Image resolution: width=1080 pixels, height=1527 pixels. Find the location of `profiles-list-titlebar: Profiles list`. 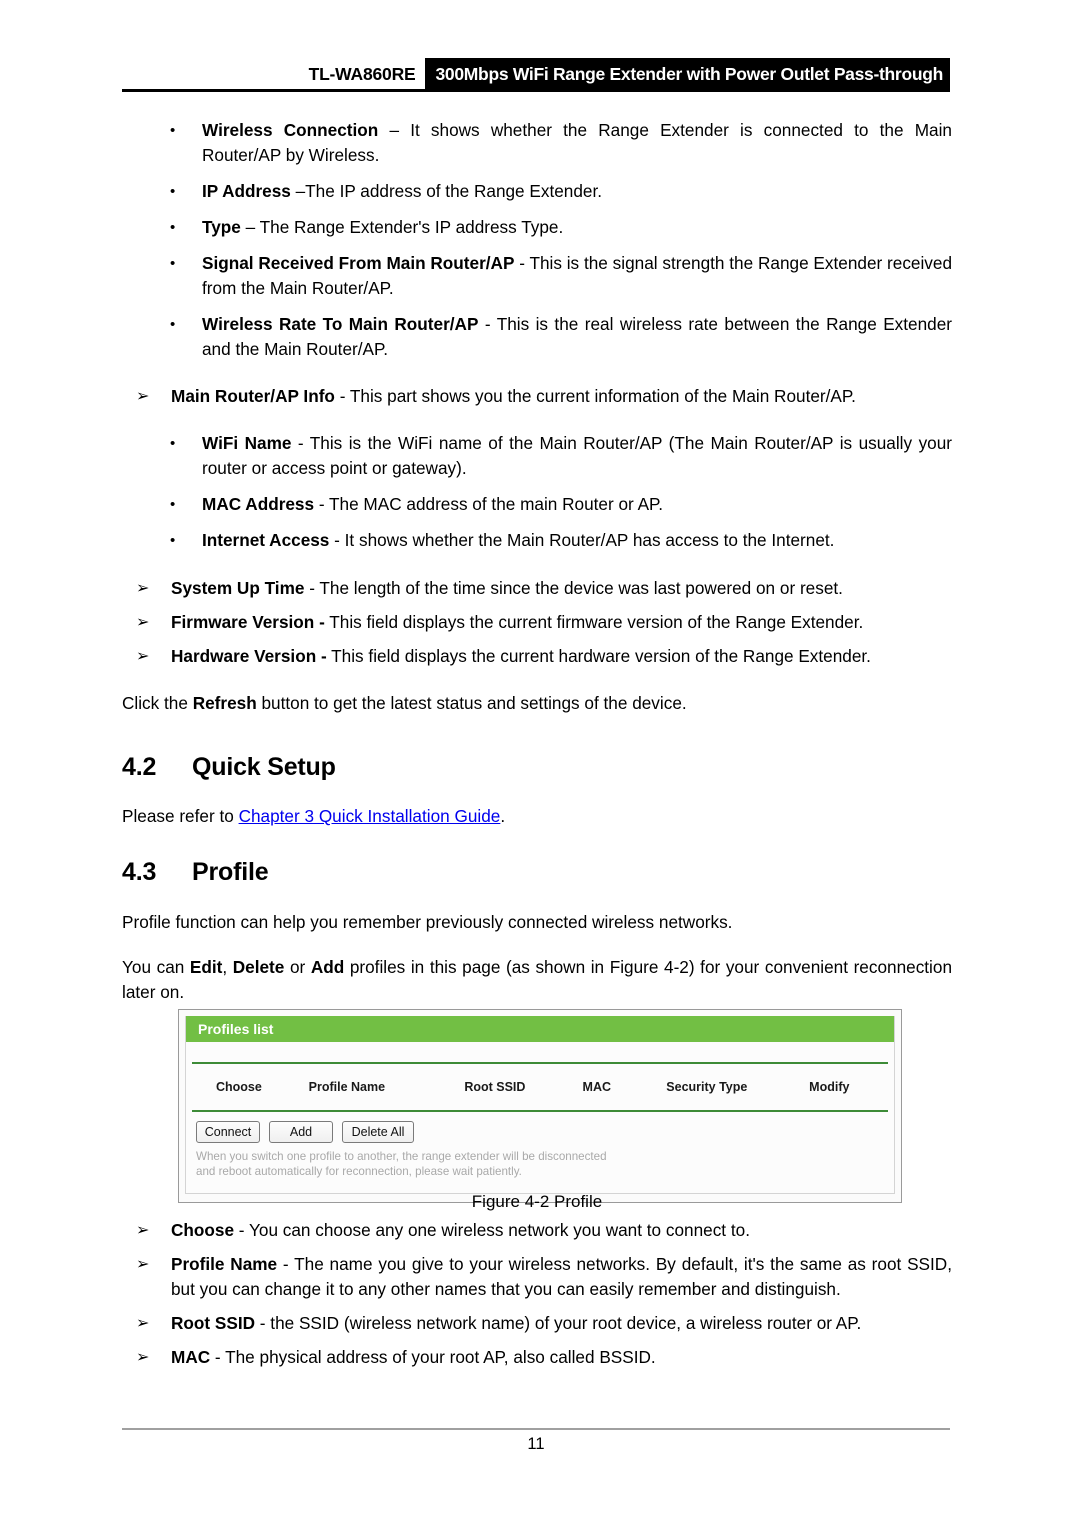

profiles-list-titlebar: Profiles list is located at coordinates (540, 1029).